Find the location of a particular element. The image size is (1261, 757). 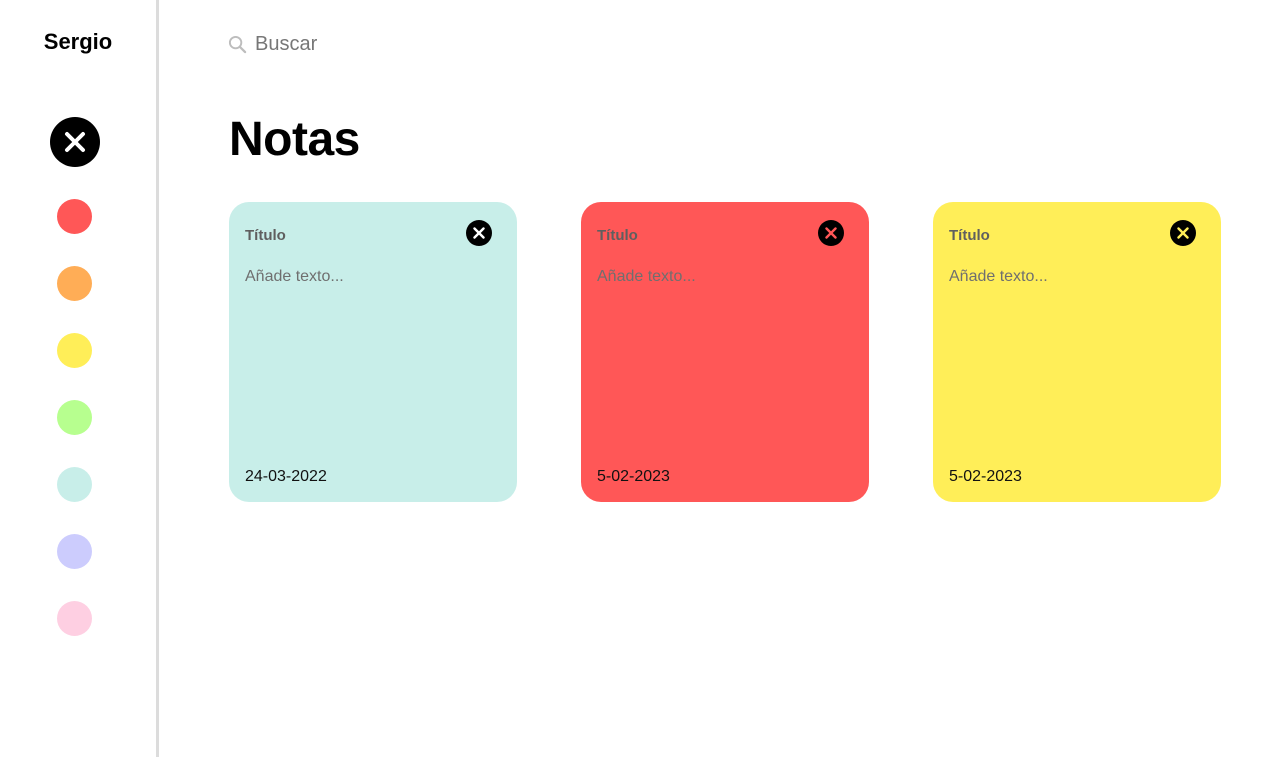

color-swatch-mint is located at coordinates (74, 484).